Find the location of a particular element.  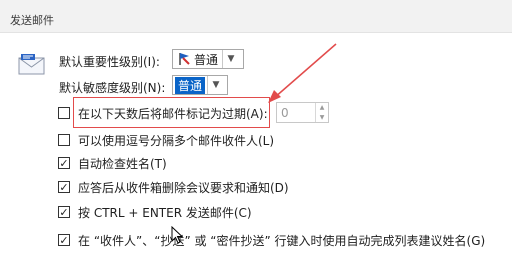

autocomplete-list-checkbox: ✓ is located at coordinates (64, 240).